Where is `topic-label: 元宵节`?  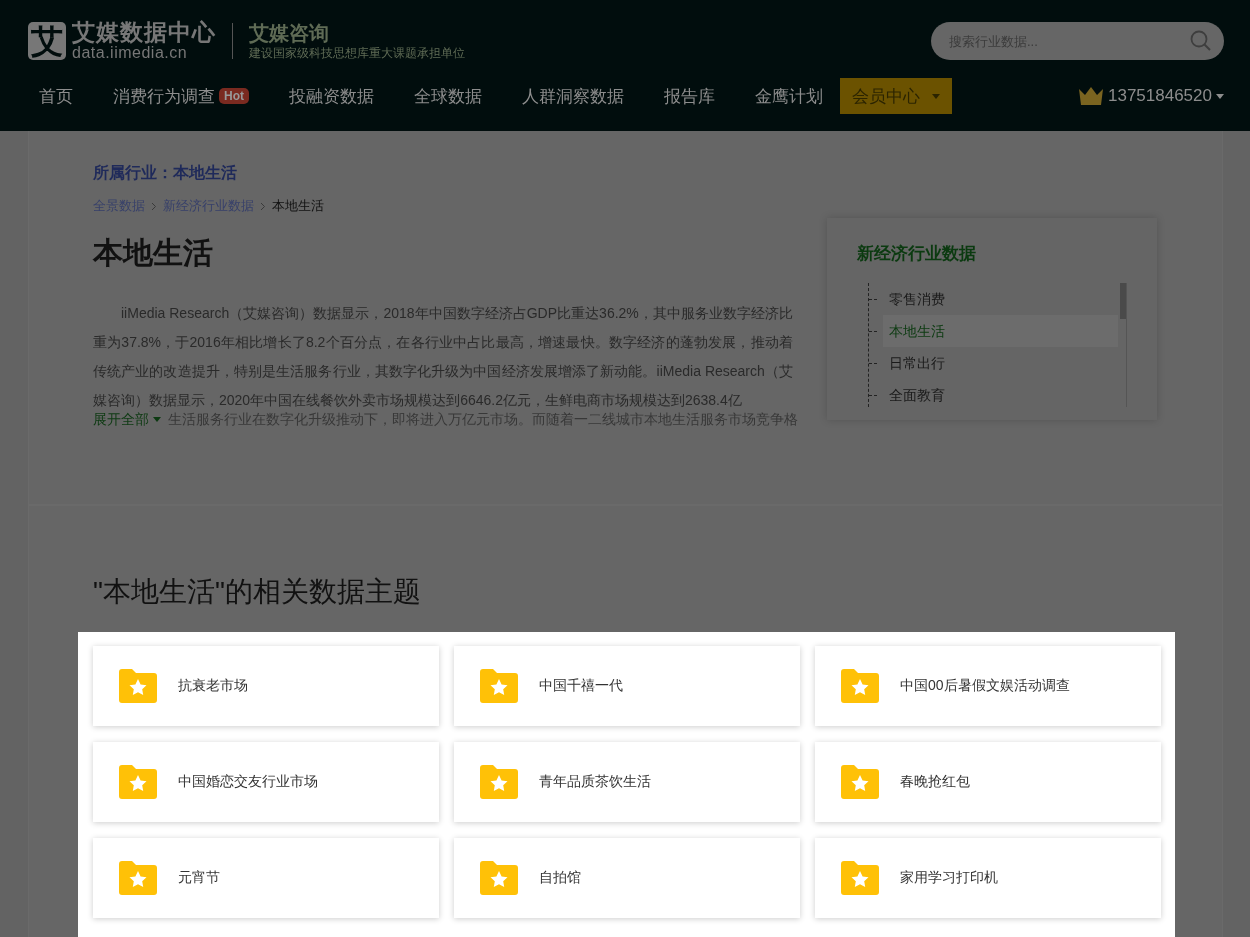 topic-label: 元宵节 is located at coordinates (199, 878).